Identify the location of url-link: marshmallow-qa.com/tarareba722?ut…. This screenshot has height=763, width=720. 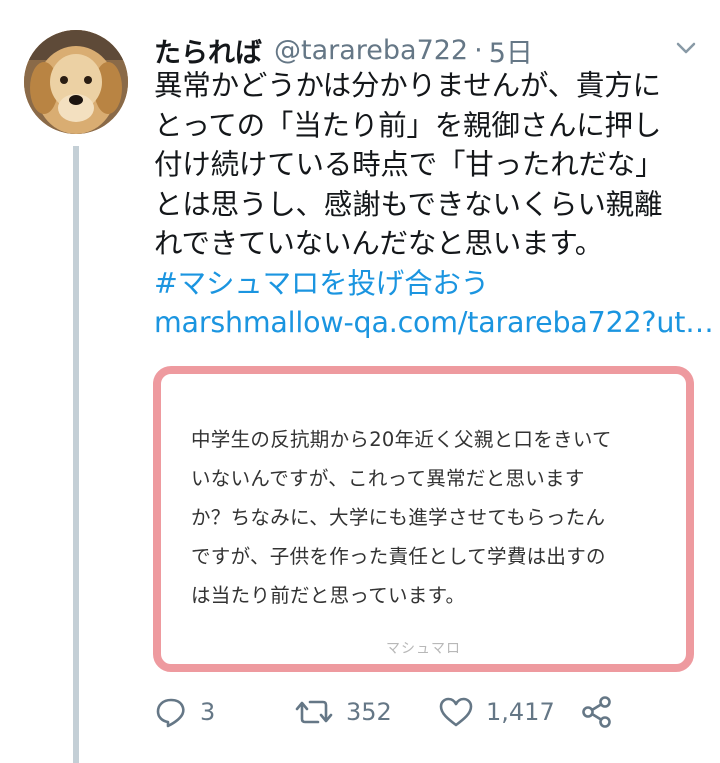
(434, 323).